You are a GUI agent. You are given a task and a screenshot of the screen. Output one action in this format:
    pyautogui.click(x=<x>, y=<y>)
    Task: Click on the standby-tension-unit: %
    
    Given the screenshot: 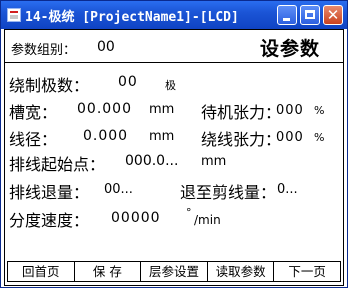 What is the action you would take?
    pyautogui.click(x=319, y=110)
    